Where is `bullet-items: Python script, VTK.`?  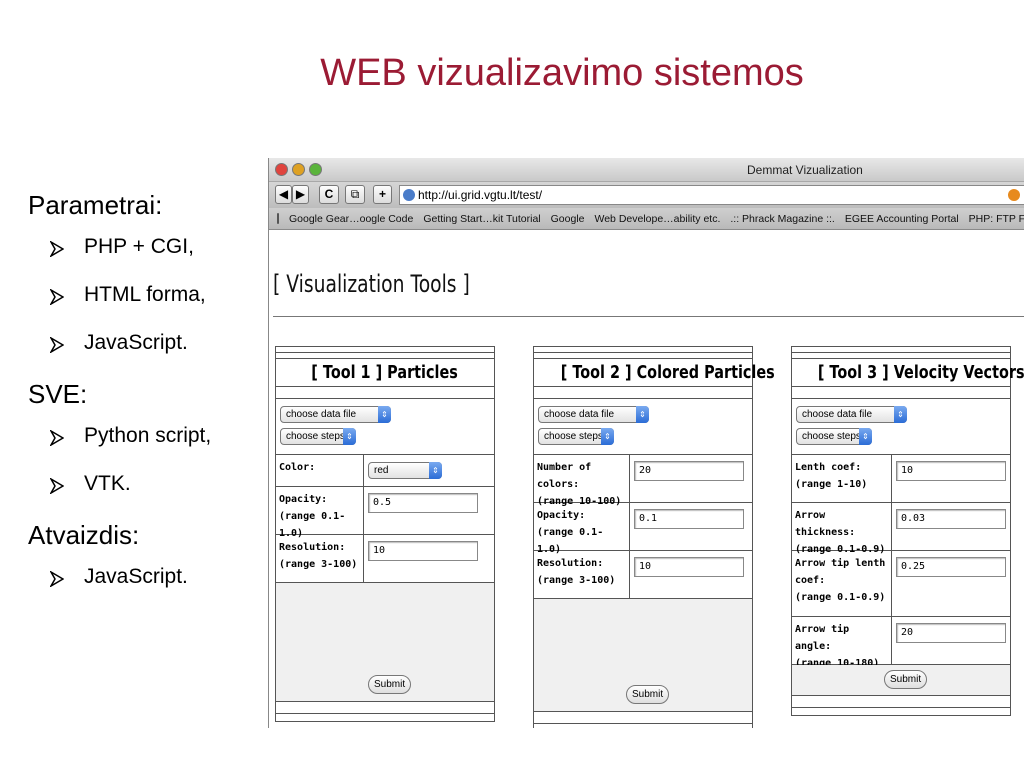
bullet-items: Python script, VTK. is located at coordinates (148, 460).